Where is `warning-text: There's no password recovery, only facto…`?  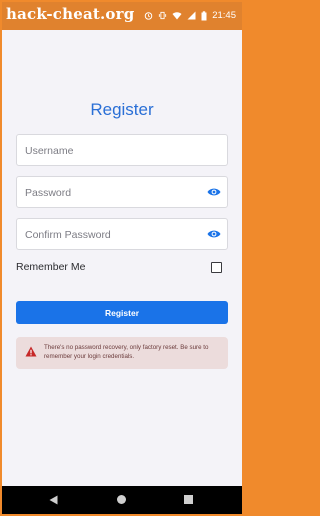 warning-text: There's no password recovery, only facto… is located at coordinates (126, 352).